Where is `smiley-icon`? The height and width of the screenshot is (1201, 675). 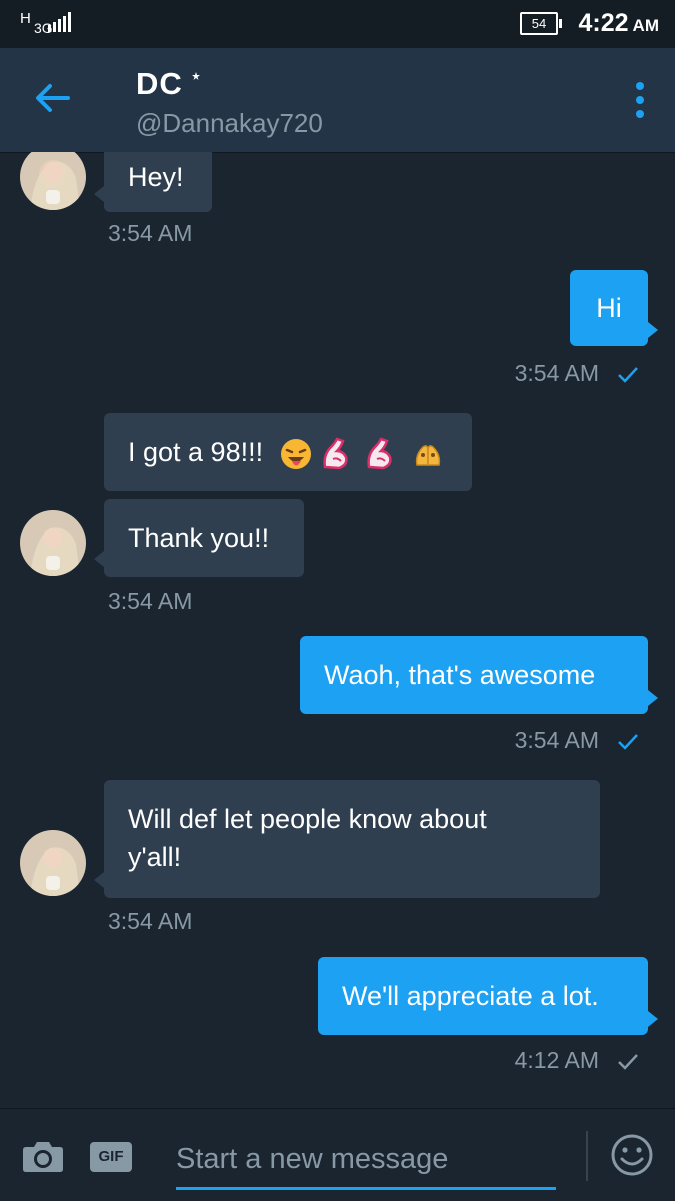 smiley-icon is located at coordinates (632, 1155).